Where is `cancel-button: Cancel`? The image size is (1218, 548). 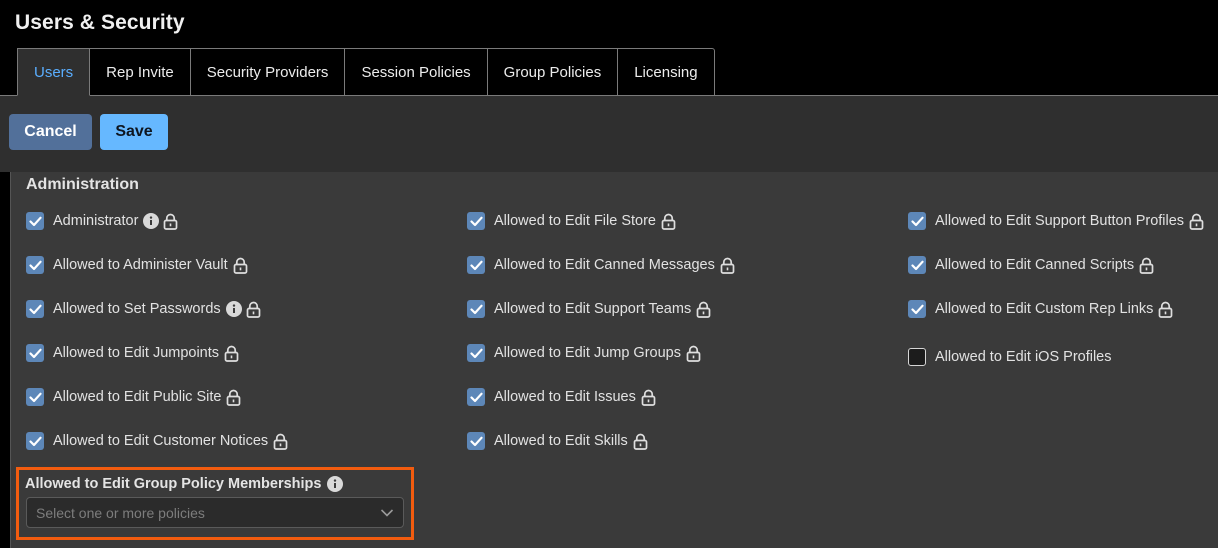 cancel-button: Cancel is located at coordinates (50, 132).